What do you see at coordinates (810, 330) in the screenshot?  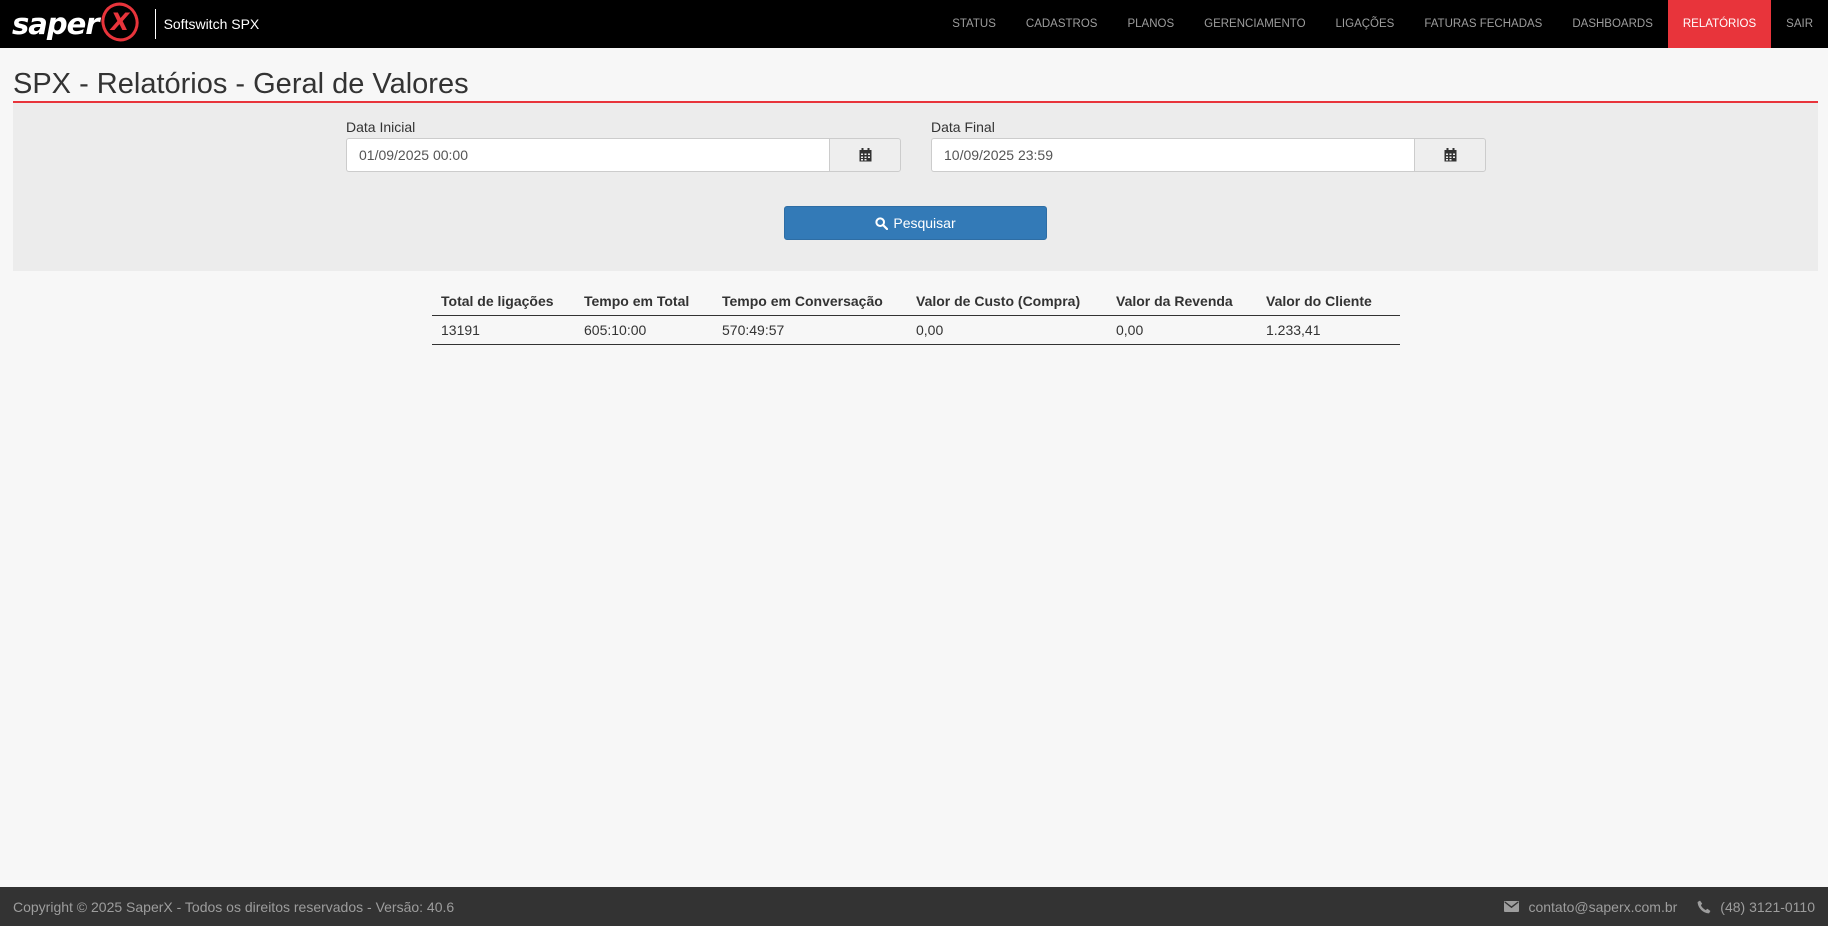 I see `table-cell: 570:49:57` at bounding box center [810, 330].